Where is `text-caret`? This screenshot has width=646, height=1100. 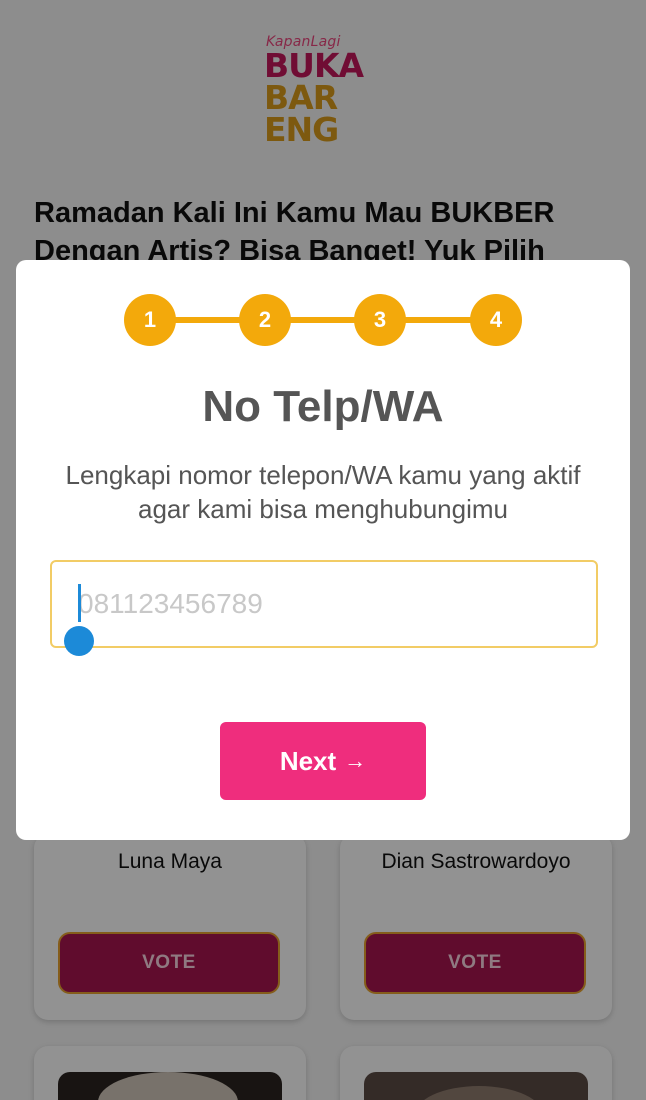
text-caret is located at coordinates (79, 603).